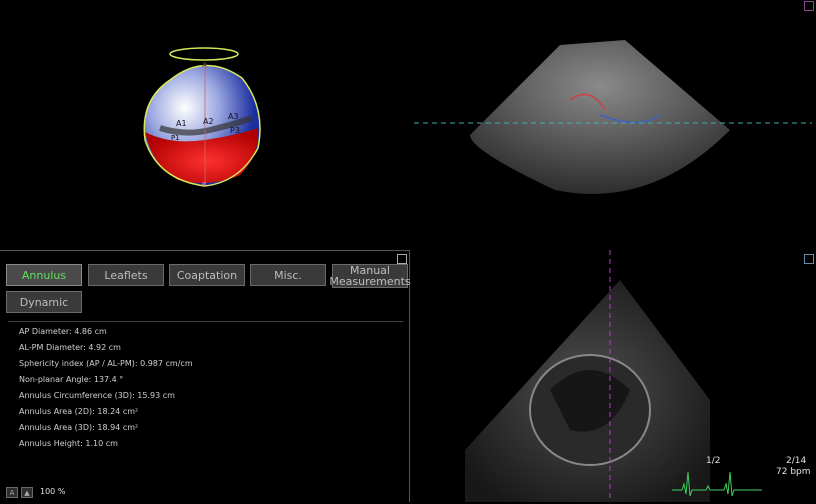 This screenshot has height=504, width=816. Describe the element at coordinates (181, 123) in the screenshot. I see `label-a1: A1` at that location.